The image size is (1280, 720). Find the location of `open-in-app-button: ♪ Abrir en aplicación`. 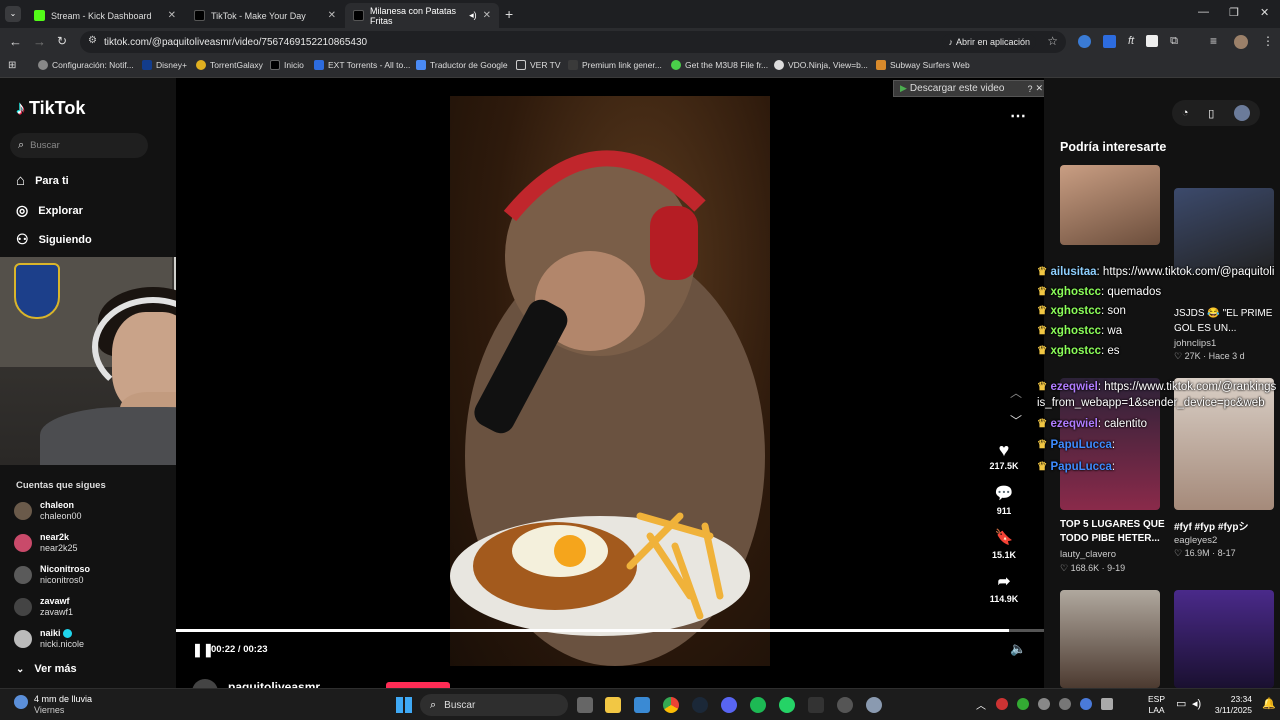

open-in-app-button: ♪ Abrir en aplicación is located at coordinates (989, 42).